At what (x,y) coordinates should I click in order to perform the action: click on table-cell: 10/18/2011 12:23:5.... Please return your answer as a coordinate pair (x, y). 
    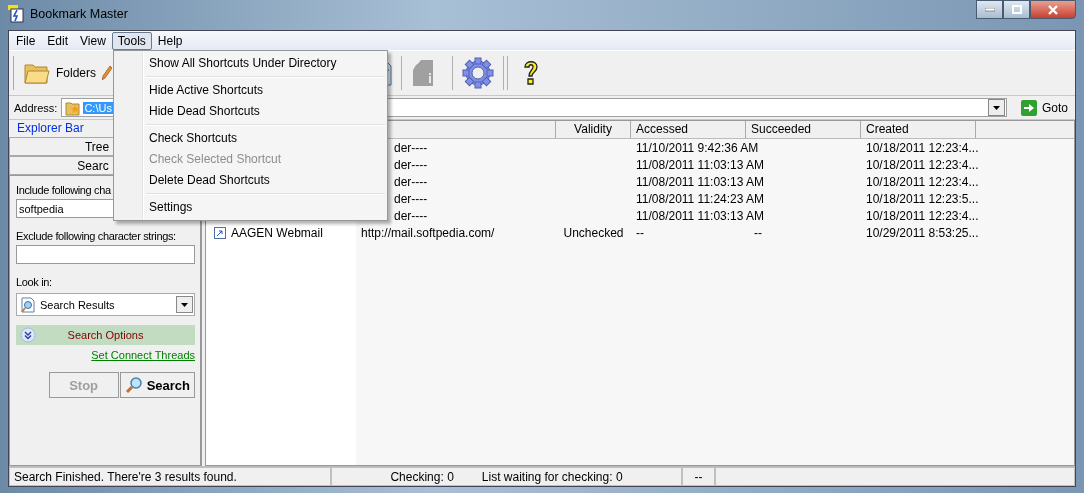
    Looking at the image, I should click on (922, 198).